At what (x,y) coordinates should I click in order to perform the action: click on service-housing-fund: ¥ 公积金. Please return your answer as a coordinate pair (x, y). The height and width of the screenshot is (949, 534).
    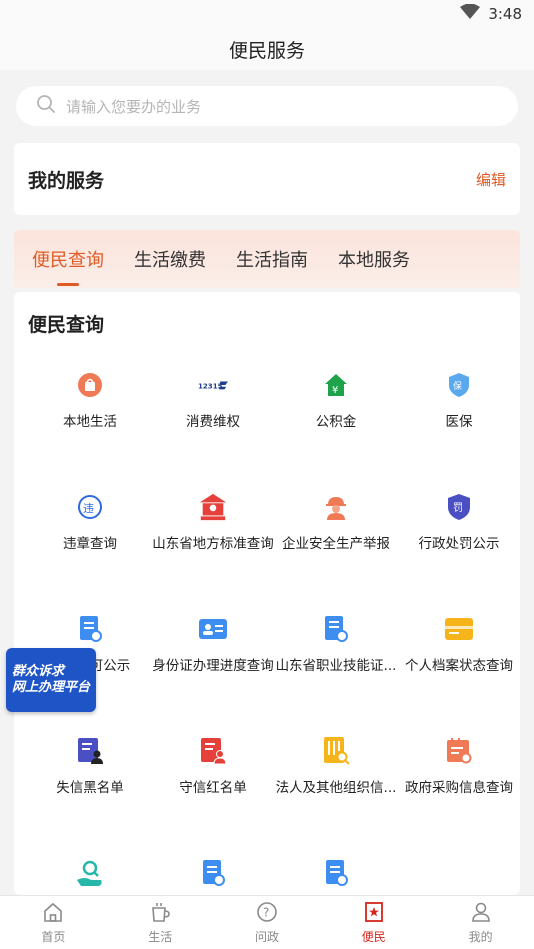
    Looking at the image, I should click on (336, 415).